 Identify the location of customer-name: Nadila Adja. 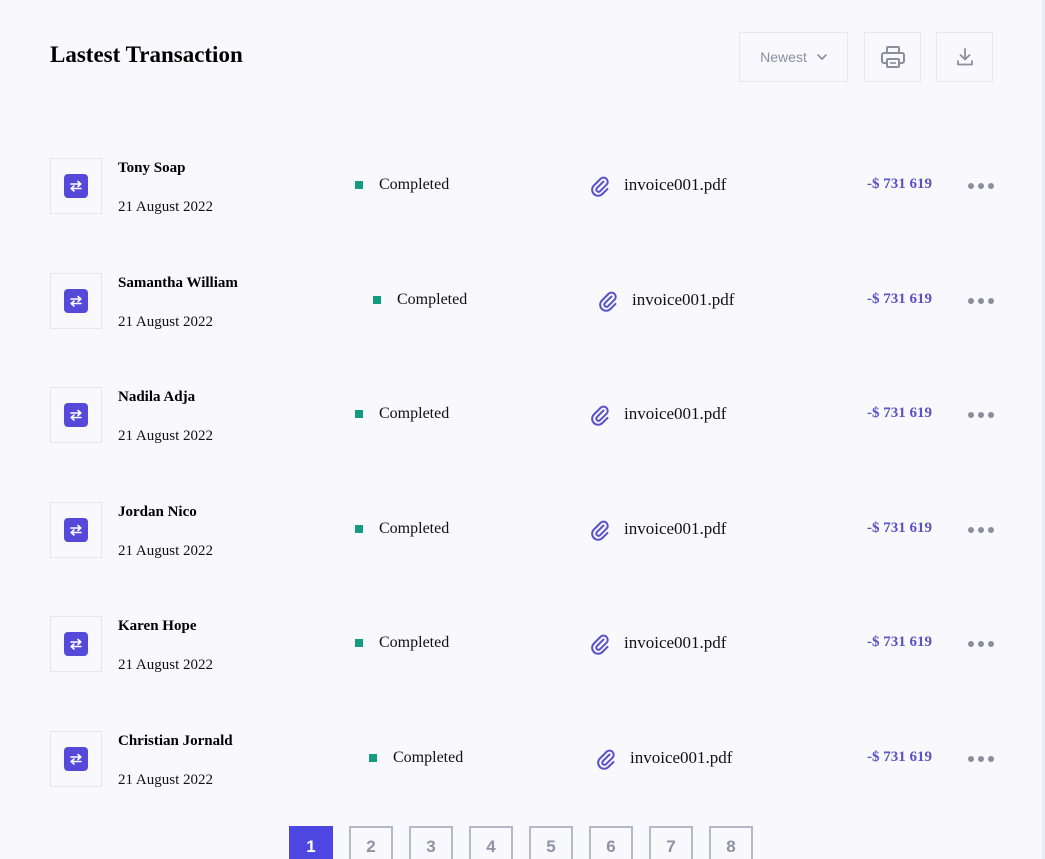
(157, 397).